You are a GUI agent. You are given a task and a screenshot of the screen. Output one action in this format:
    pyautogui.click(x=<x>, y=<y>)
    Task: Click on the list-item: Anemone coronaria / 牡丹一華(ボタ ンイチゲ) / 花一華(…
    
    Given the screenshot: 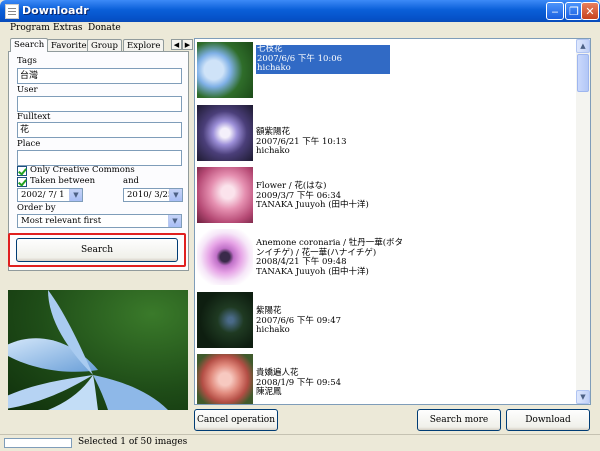 What is the action you would take?
    pyautogui.click(x=387, y=258)
    